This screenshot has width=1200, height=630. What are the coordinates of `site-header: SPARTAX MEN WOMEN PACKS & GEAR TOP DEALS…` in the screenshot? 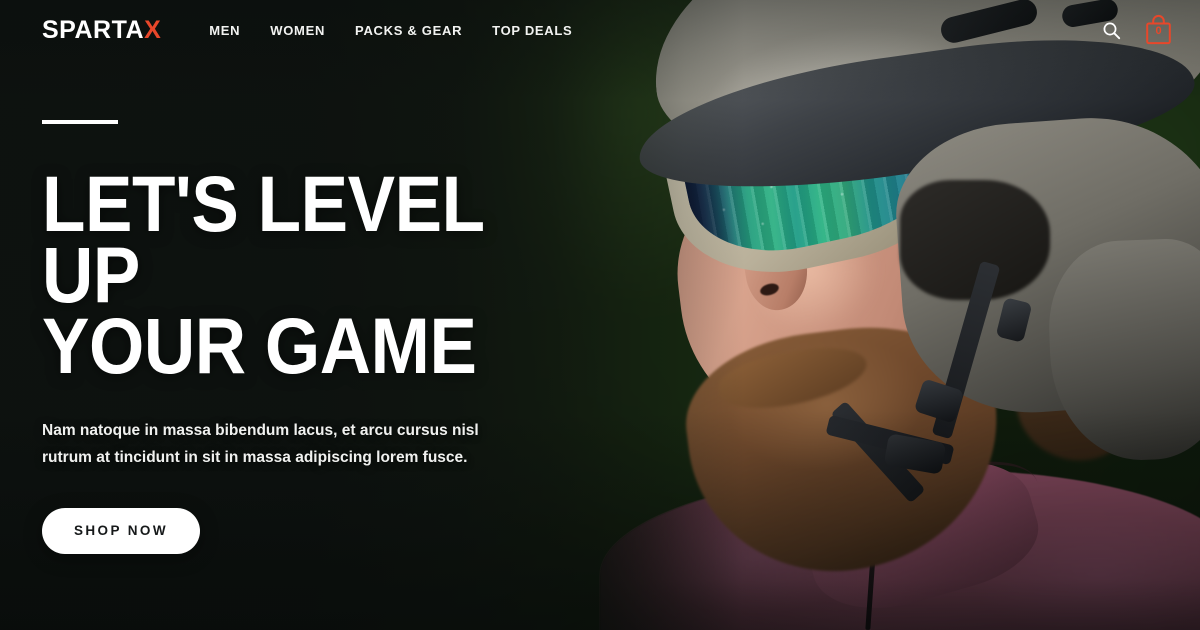 It's located at (600, 30).